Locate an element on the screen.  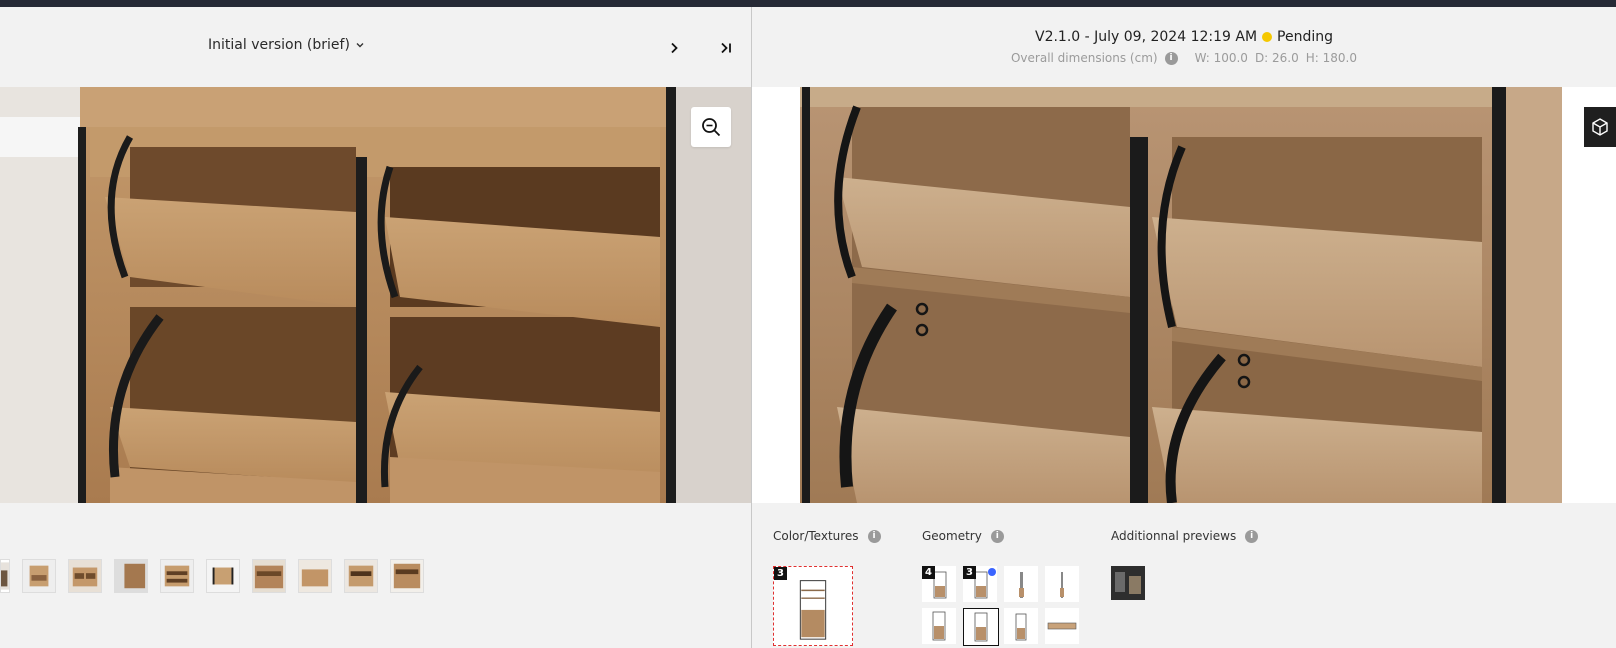
last-button is located at coordinates (726, 48).